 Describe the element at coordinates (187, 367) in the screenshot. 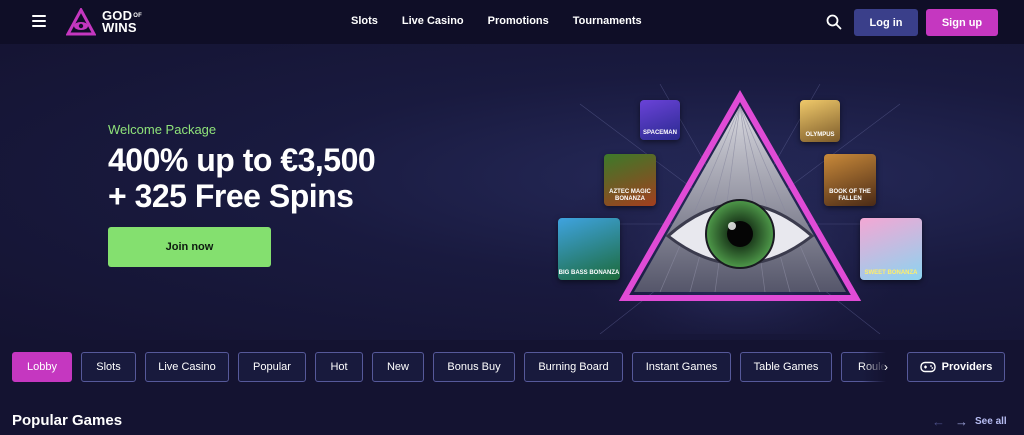

I see `category-live-casino: Live Casino` at that location.